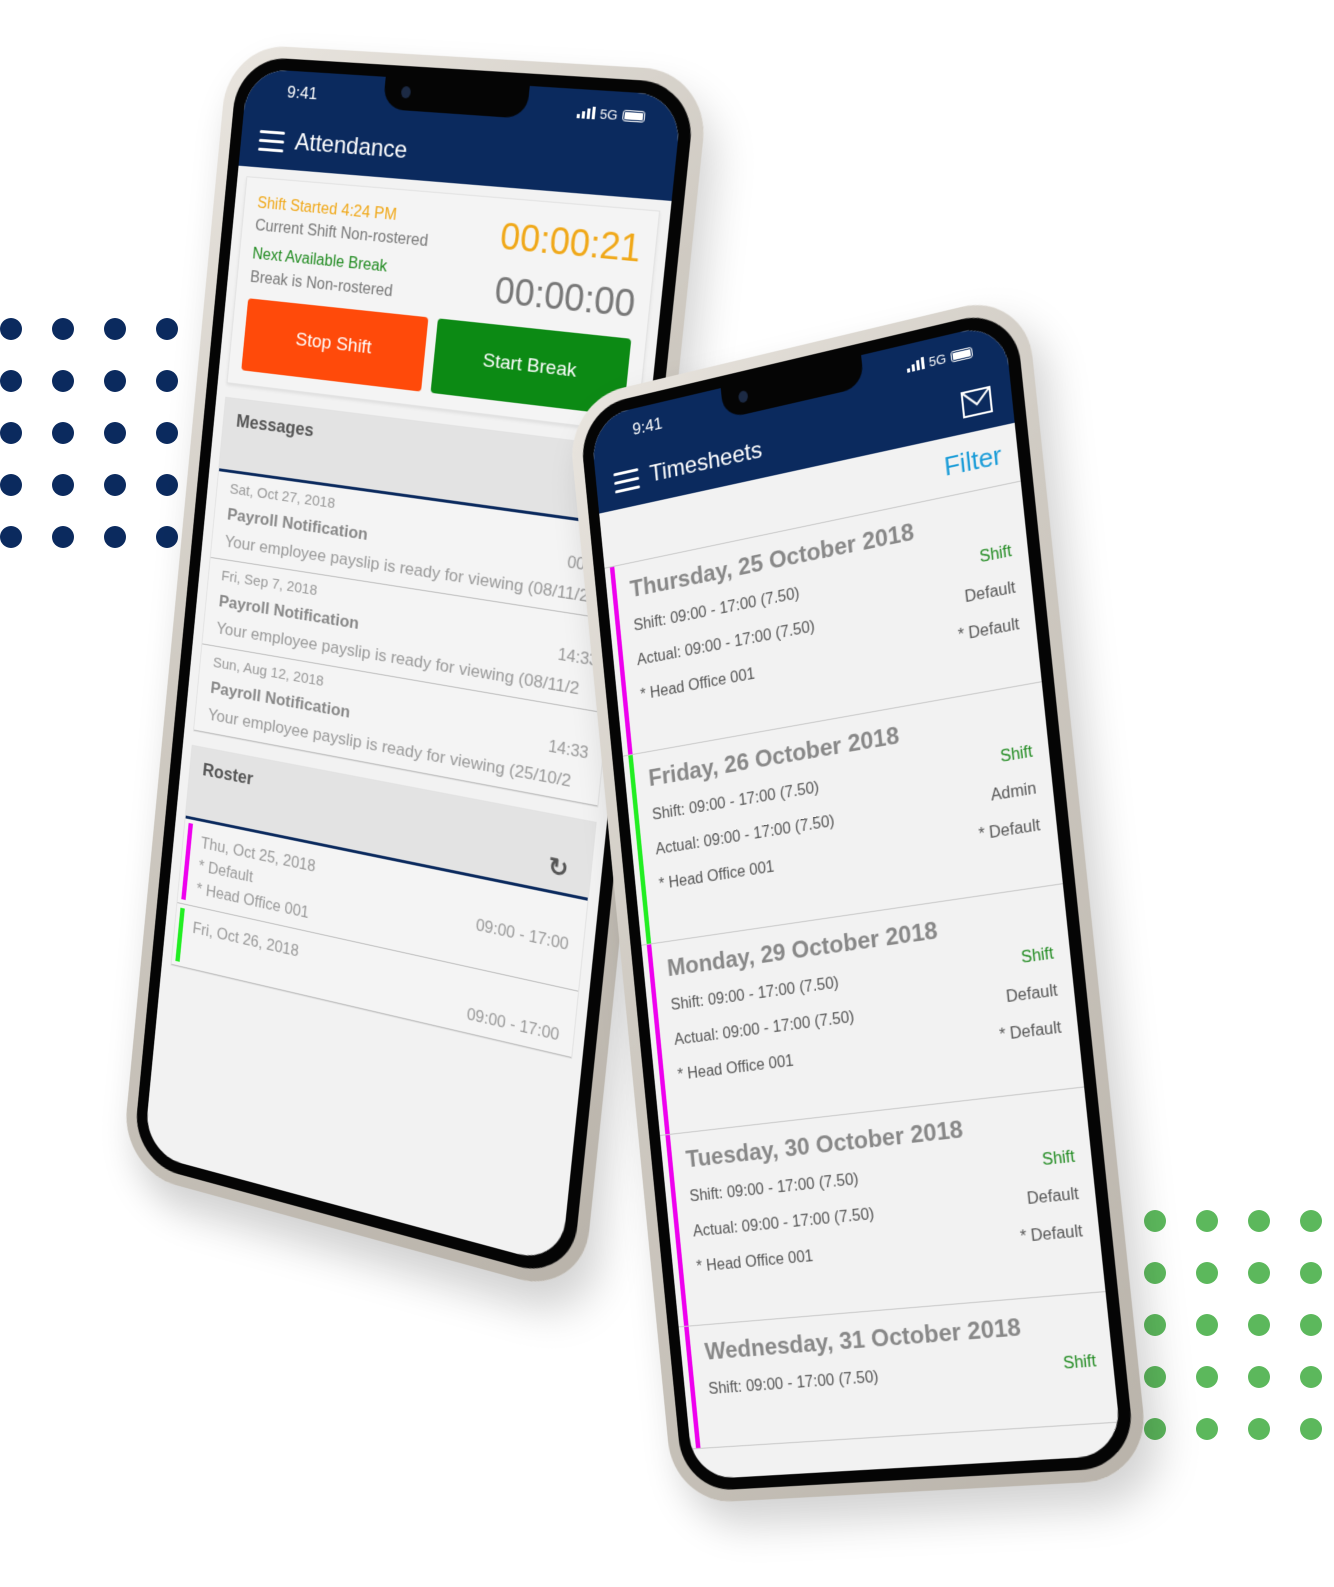 The height and width of the screenshot is (1587, 1334). Describe the element at coordinates (570, 243) in the screenshot. I see `shift-timer: 00:00:21` at that location.